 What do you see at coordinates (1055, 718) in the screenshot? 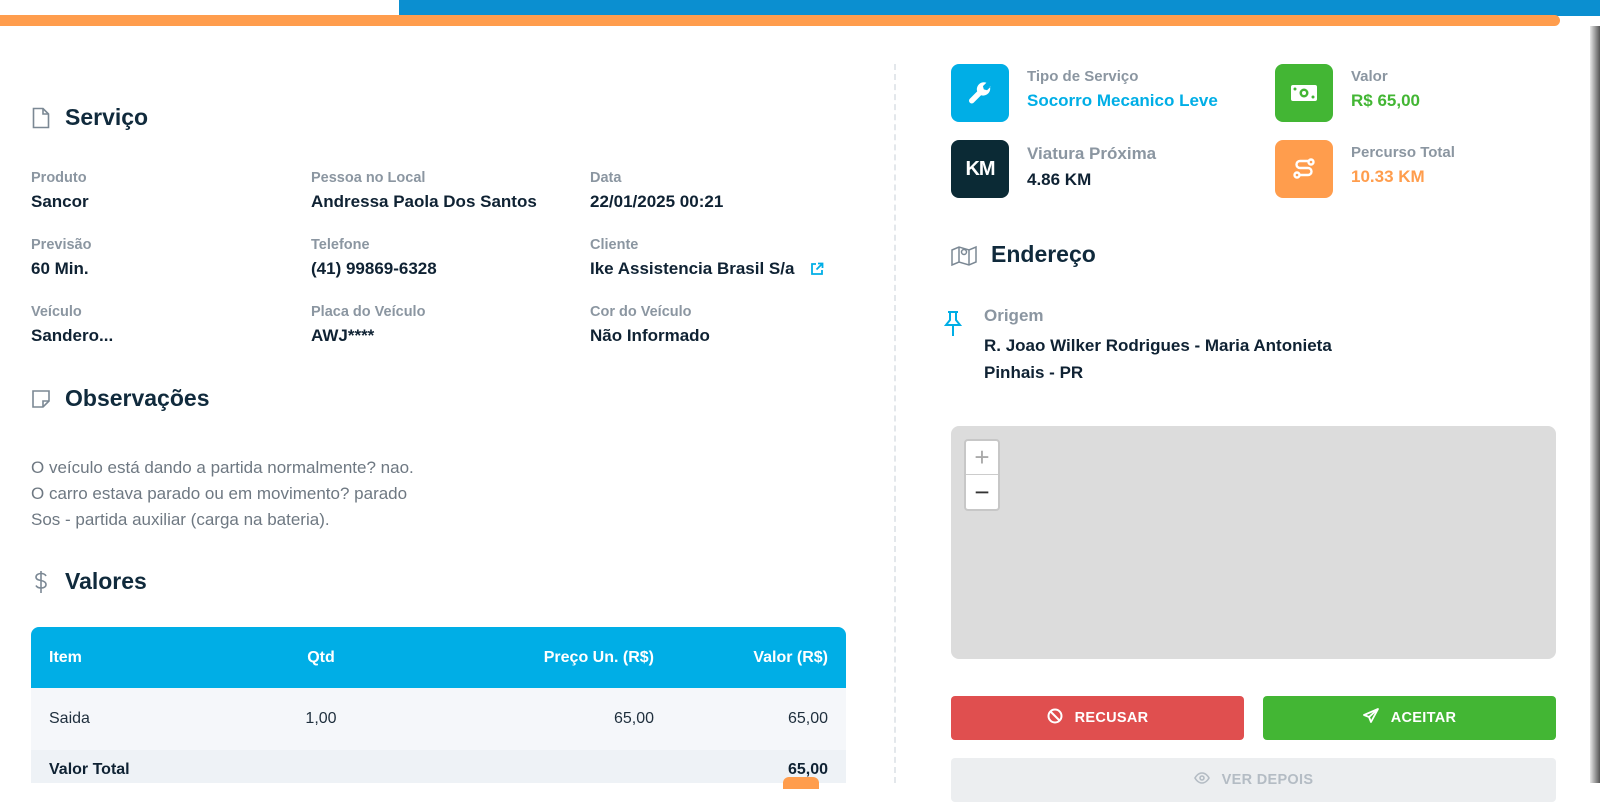
I see `ban-icon` at bounding box center [1055, 718].